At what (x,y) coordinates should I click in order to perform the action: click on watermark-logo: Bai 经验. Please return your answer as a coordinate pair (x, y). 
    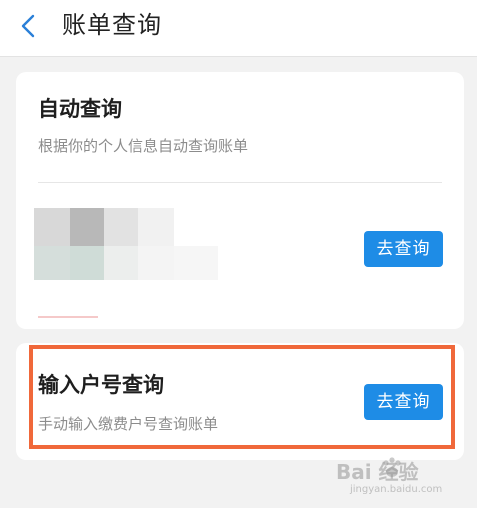
    Looking at the image, I should click on (377, 472).